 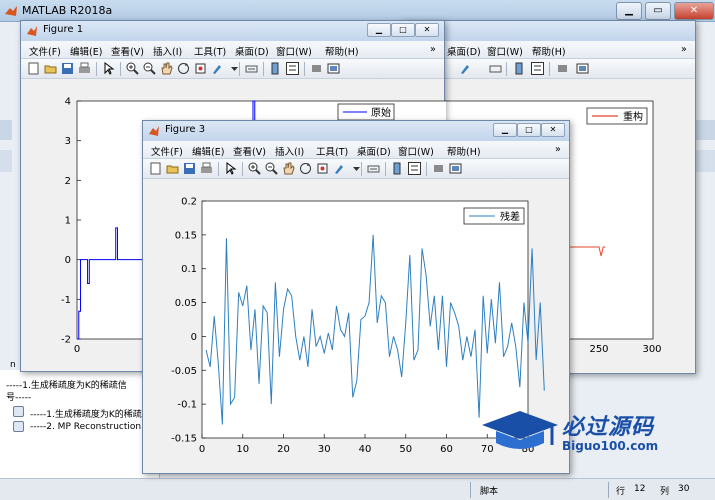 I want to click on x-tick-label: 0, so click(x=77, y=349).